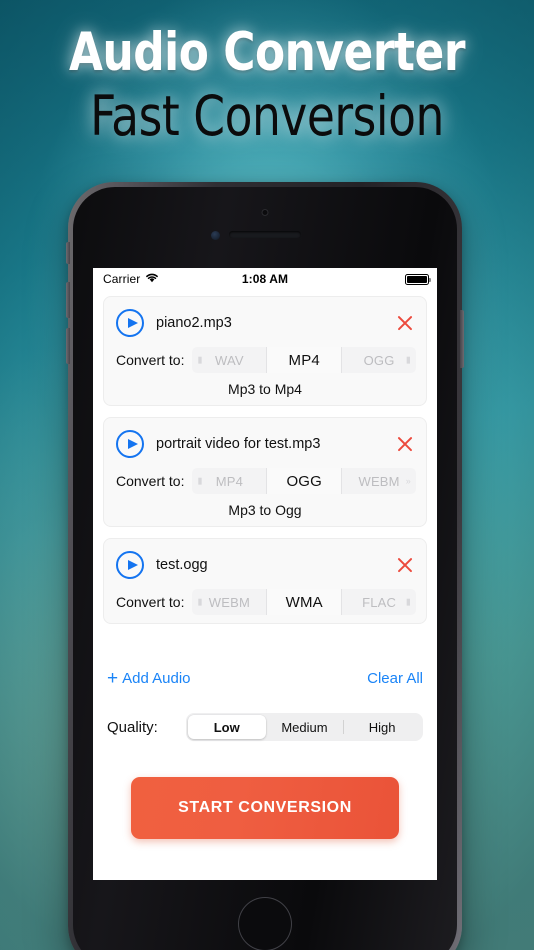 The height and width of the screenshot is (950, 534). I want to click on add-audio-label: Add Audio, so click(156, 678).